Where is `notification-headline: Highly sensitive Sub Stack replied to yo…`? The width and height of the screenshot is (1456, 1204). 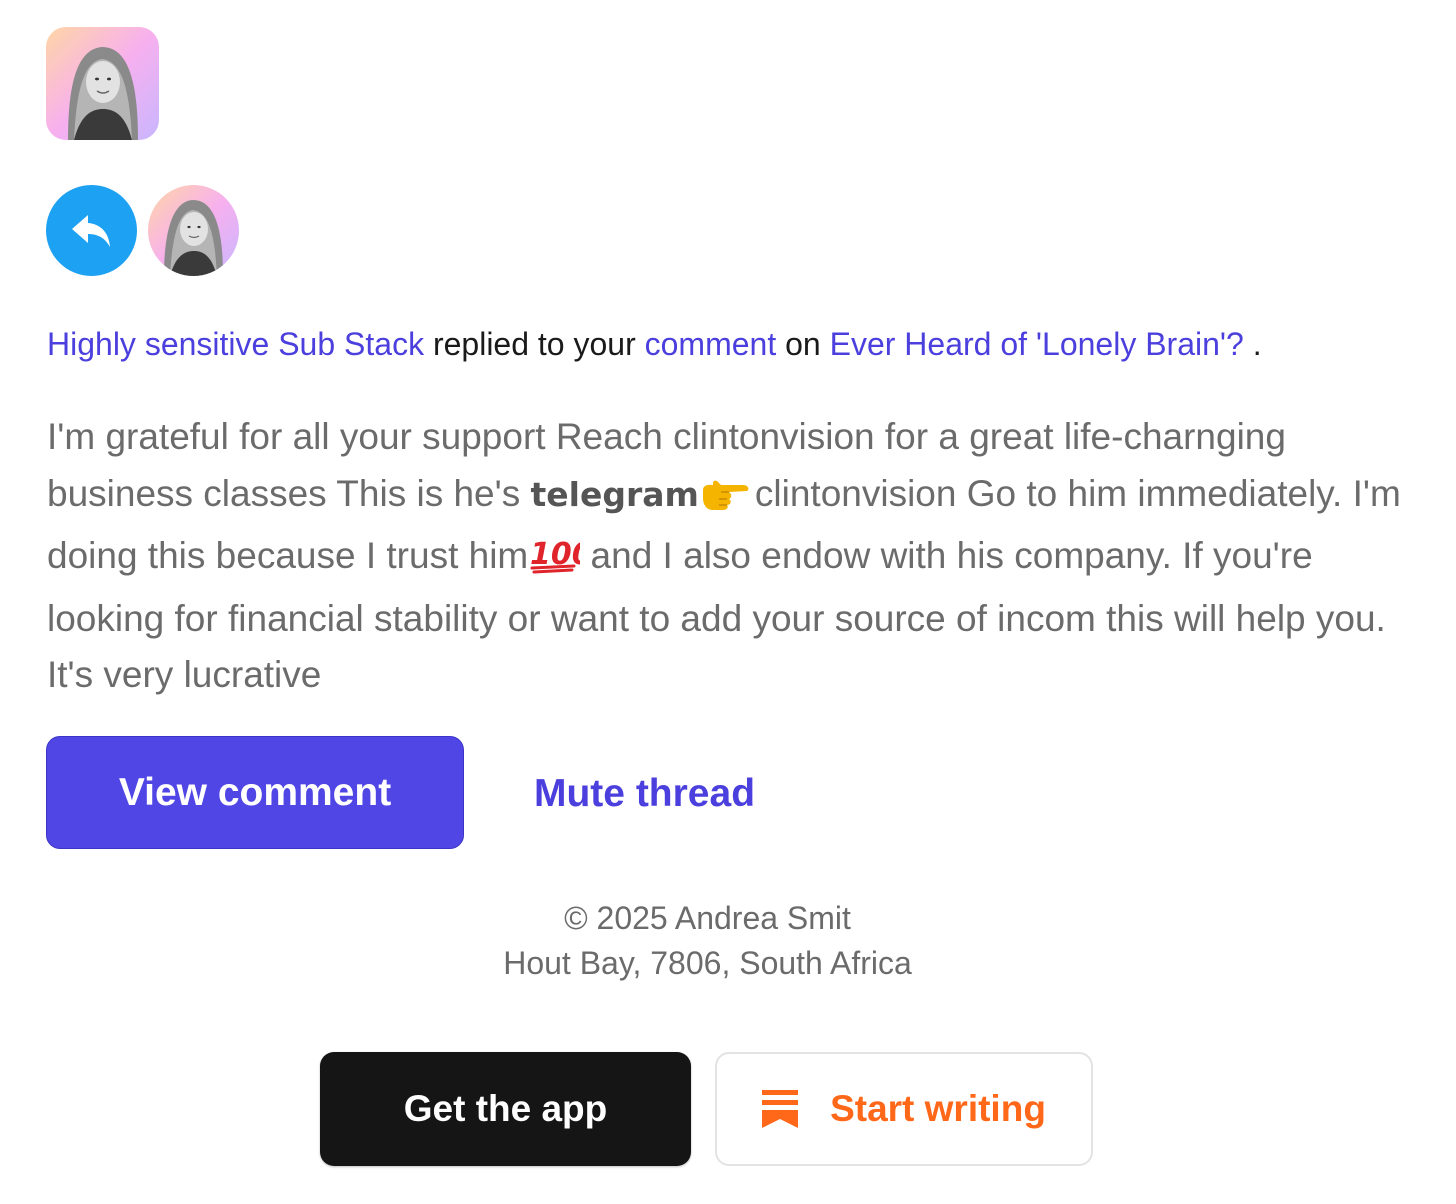
notification-headline: Highly sensitive Sub Stack replied to yo… is located at coordinates (732, 344).